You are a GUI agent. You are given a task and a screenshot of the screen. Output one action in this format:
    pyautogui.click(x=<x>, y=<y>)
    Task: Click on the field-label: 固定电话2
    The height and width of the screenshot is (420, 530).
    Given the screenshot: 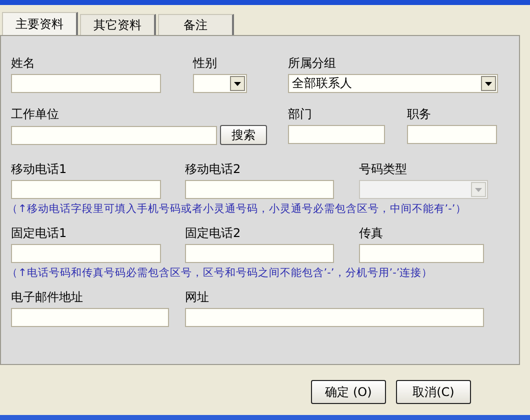 What is the action you would take?
    pyautogui.click(x=213, y=233)
    